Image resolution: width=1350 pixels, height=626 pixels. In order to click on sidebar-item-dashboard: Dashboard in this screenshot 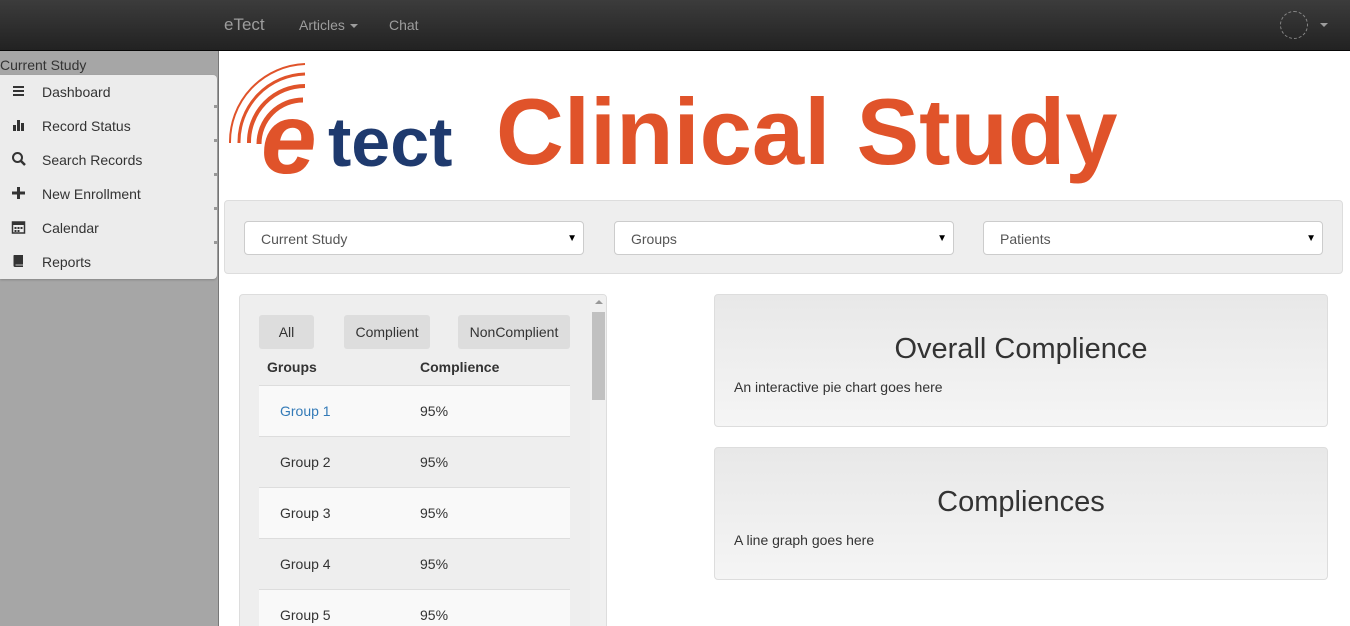, I will do `click(108, 92)`.